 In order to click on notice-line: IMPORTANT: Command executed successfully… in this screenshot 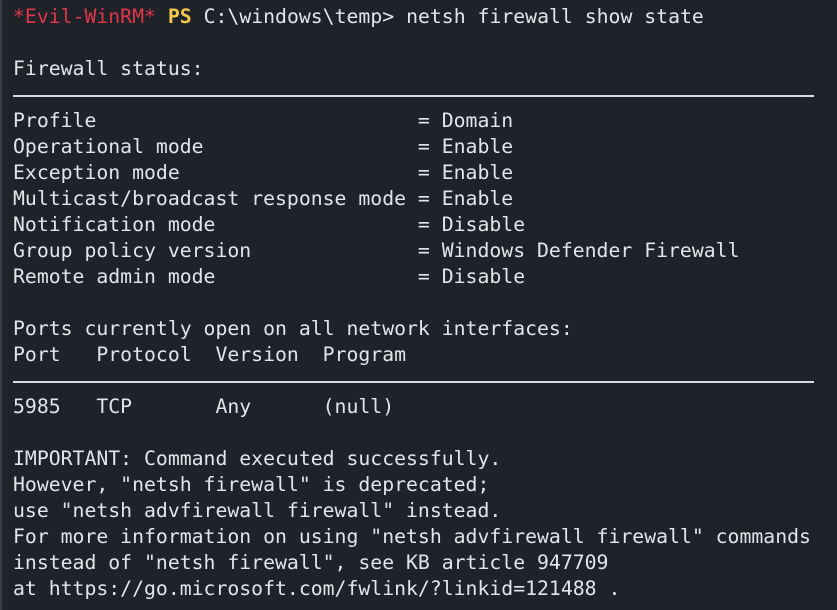, I will do `click(257, 458)`.